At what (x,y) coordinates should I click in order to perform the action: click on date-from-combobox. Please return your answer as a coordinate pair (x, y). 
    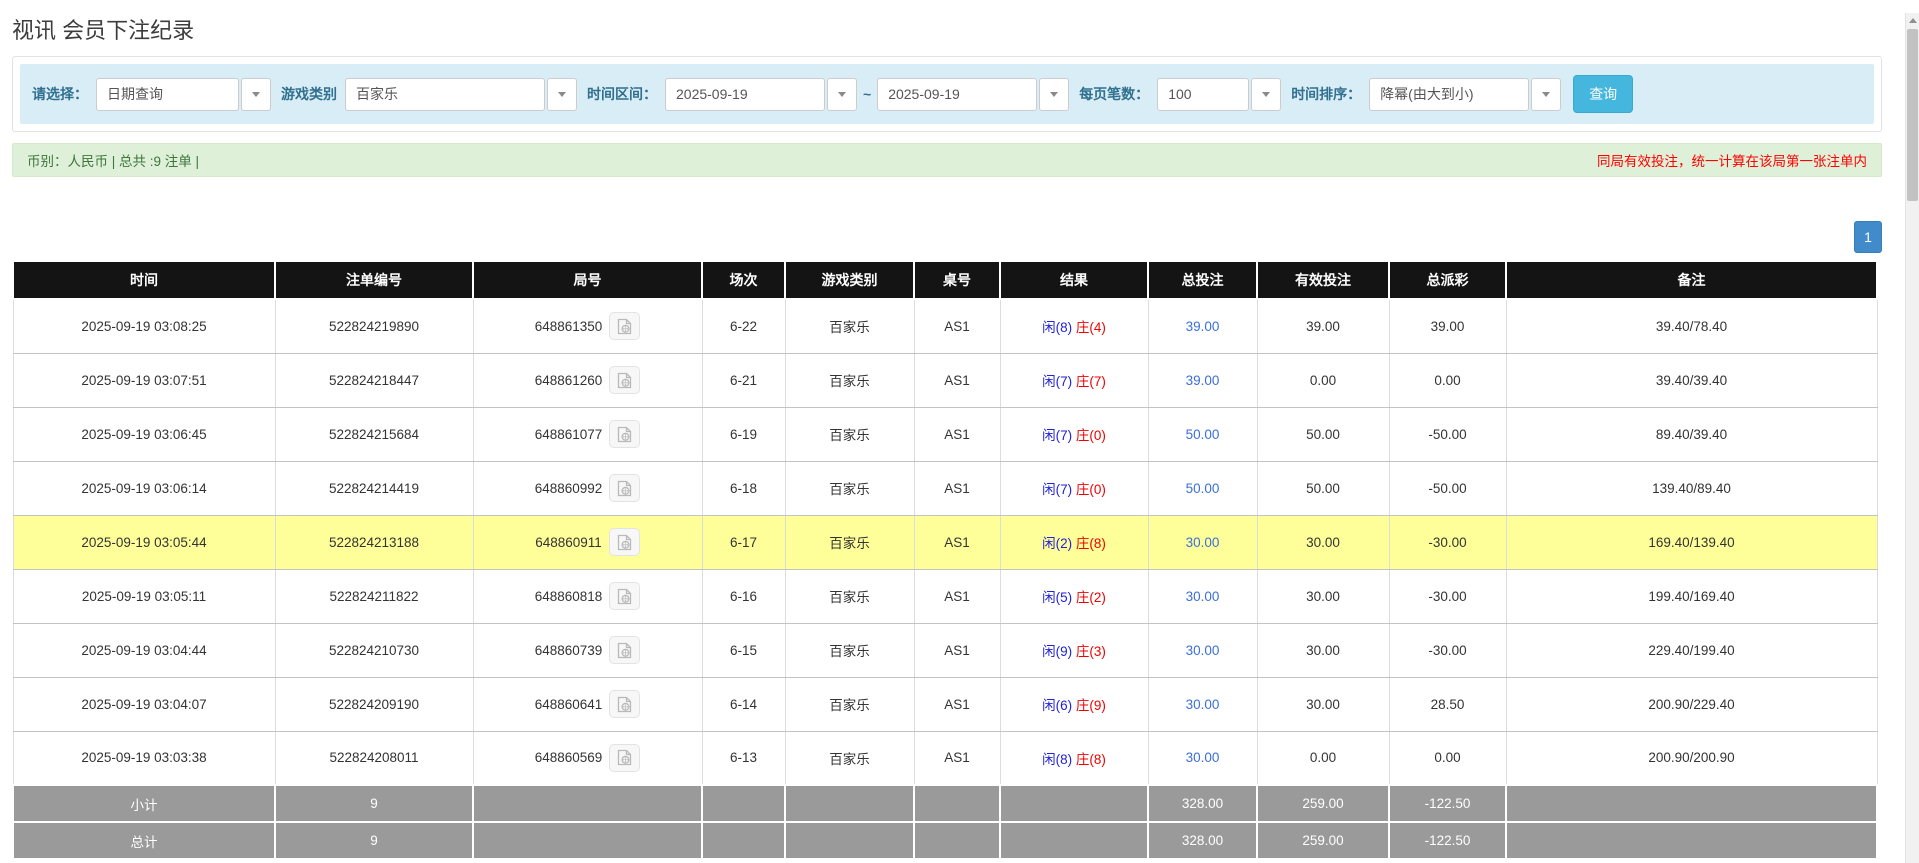
    Looking at the image, I should click on (761, 94).